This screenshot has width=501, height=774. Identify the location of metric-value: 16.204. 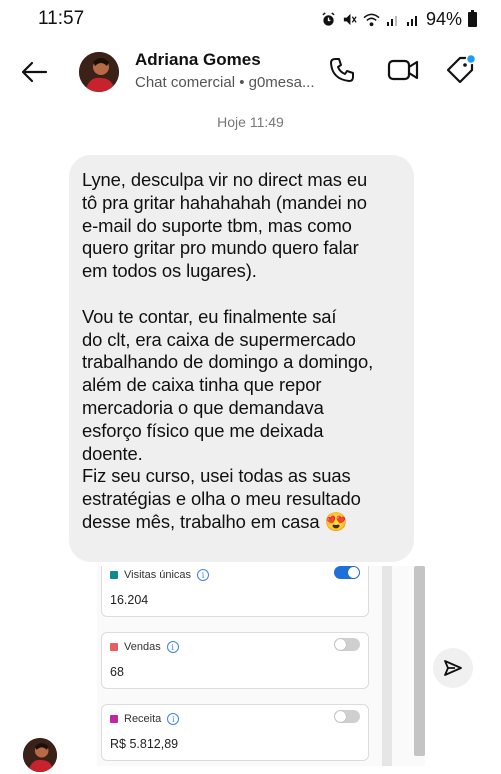
(129, 600).